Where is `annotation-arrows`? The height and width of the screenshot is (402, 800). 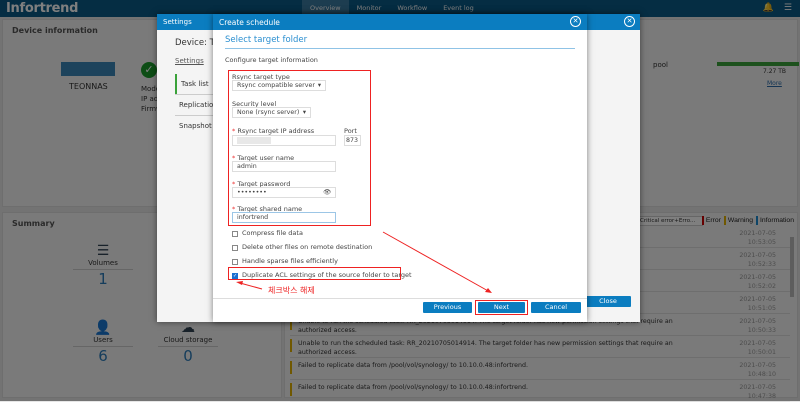
annotation-arrows is located at coordinates (364, 262).